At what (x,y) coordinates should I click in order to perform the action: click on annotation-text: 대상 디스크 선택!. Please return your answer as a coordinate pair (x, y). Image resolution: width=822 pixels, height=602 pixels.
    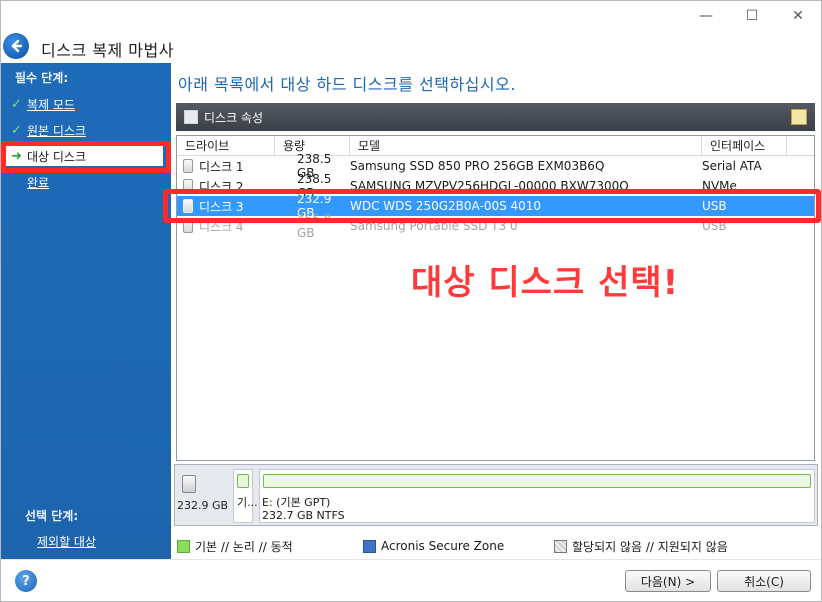
    Looking at the image, I should click on (545, 283).